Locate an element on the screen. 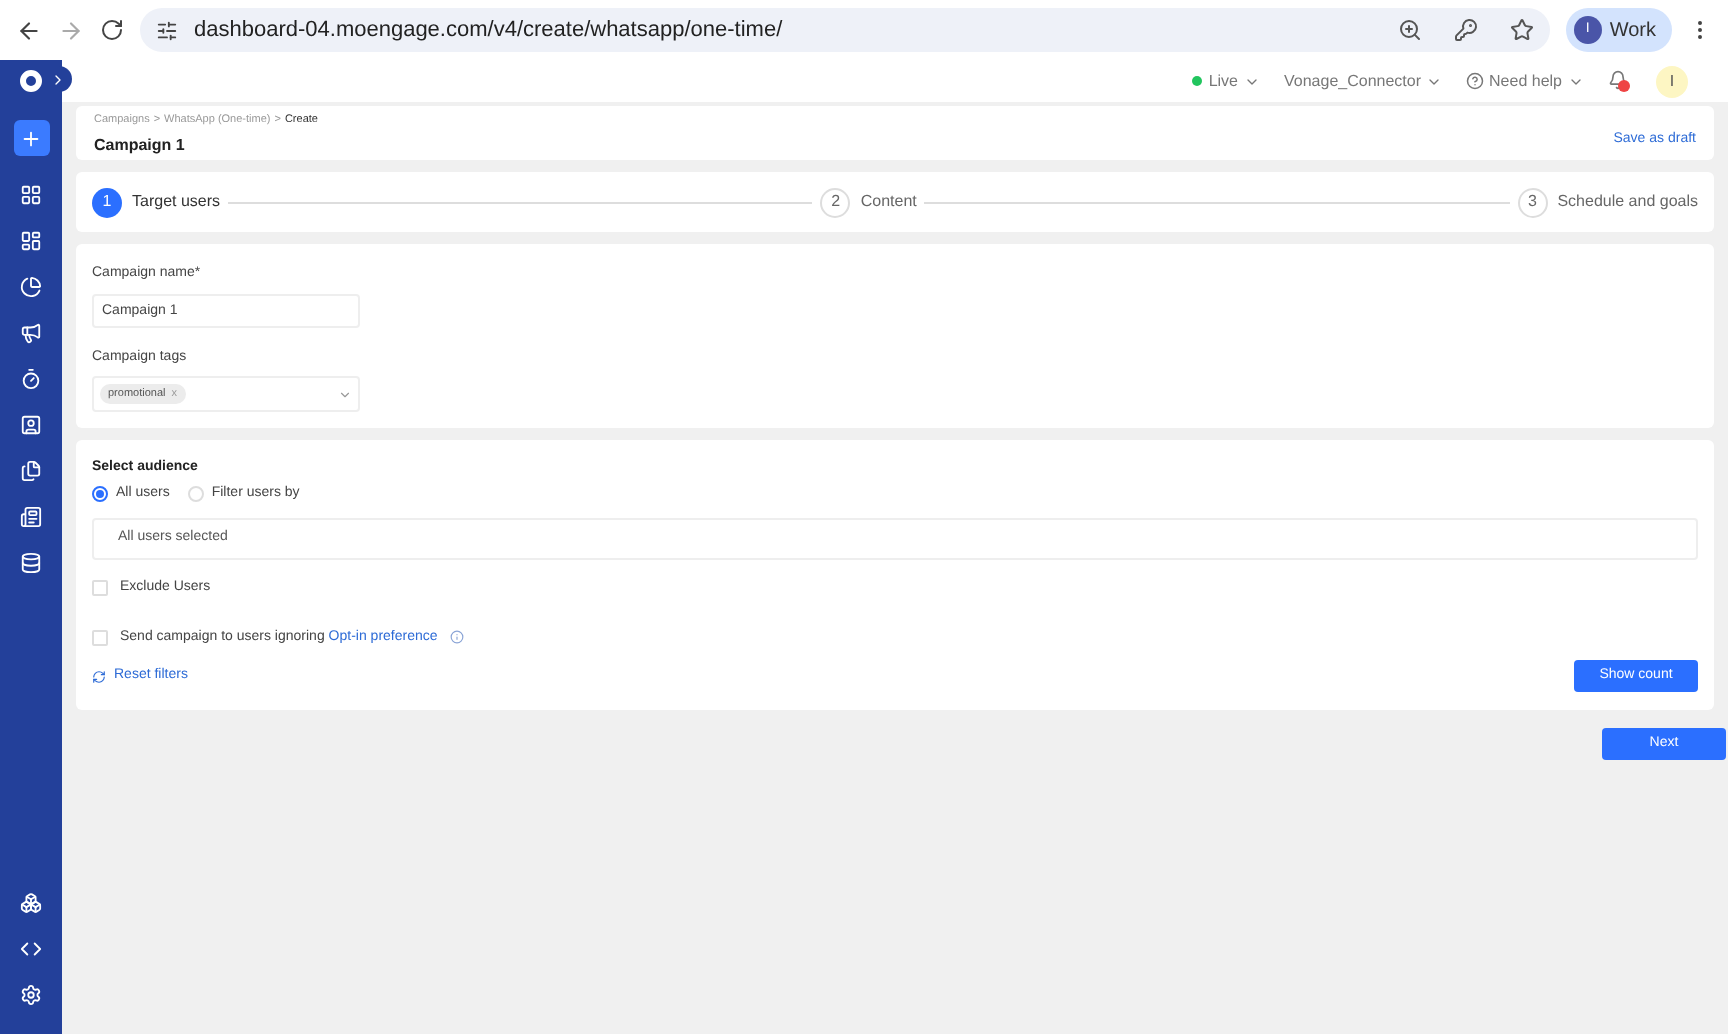  address-bar: dashboard-04.moengage.com/v4/create/whatsapp/one-time/ is located at coordinates (845, 30).